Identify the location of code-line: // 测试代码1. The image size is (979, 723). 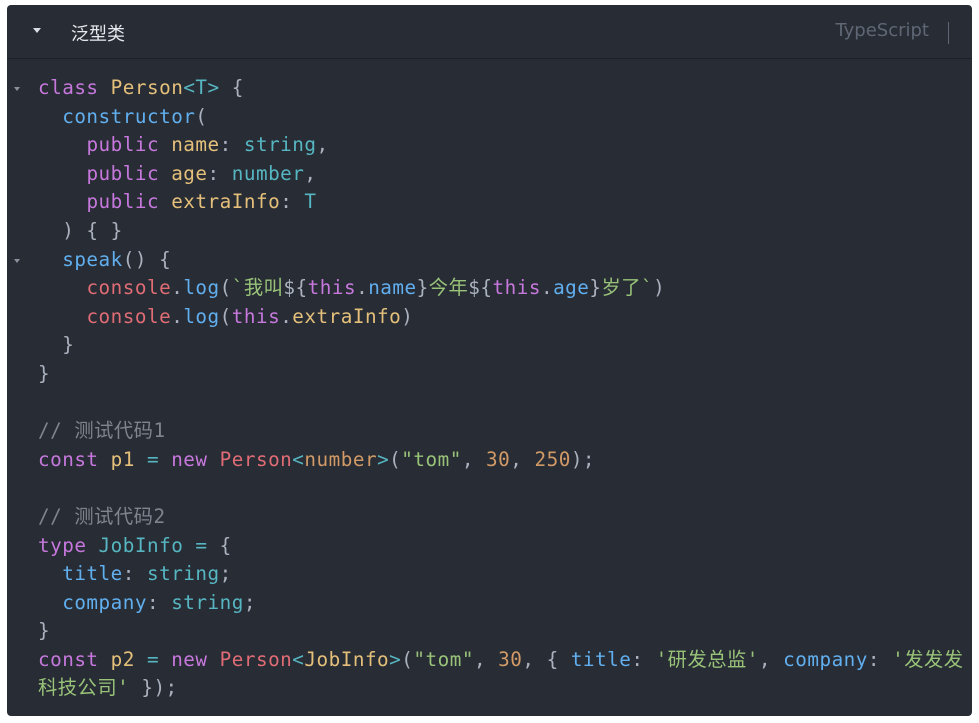
(102, 431).